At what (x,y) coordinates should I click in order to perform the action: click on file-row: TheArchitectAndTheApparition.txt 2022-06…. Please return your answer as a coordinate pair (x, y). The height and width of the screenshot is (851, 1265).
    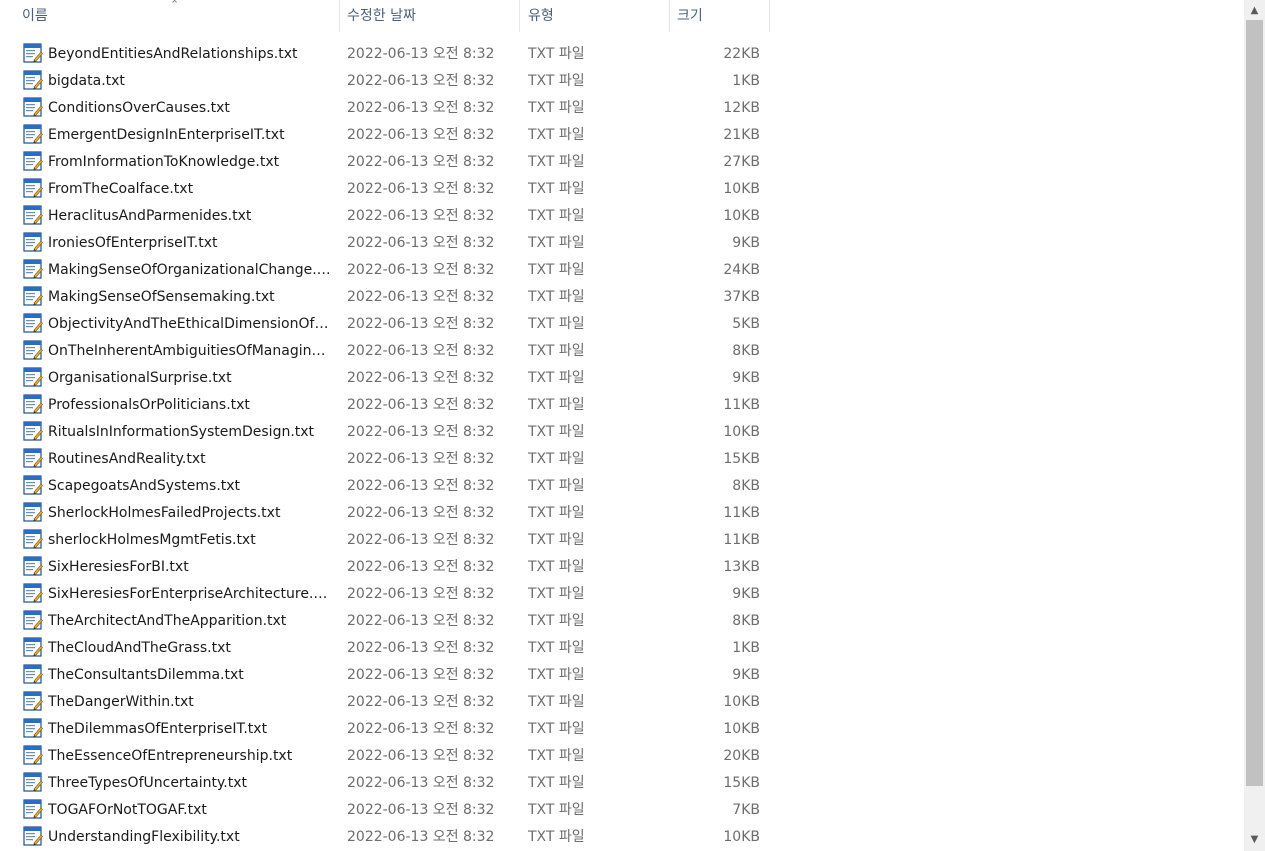
    Looking at the image, I should click on (385, 620).